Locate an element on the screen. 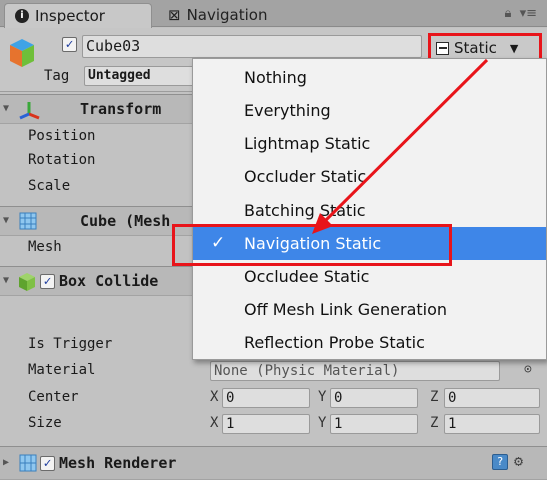  material-field: None (Physic Material) is located at coordinates (355, 371).